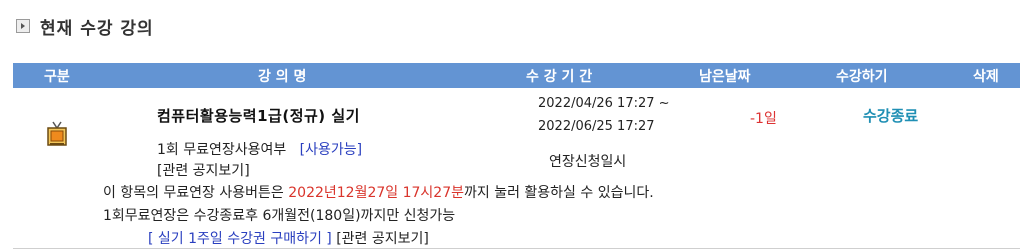  What do you see at coordinates (986, 77) in the screenshot?
I see `header-delete: 삭제` at bounding box center [986, 77].